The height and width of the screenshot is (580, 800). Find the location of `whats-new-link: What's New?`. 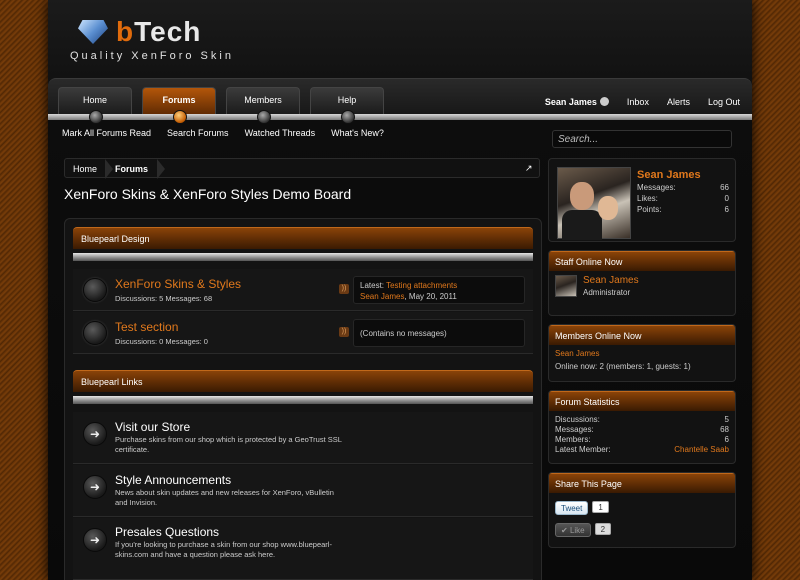

whats-new-link: What's New? is located at coordinates (357, 133).